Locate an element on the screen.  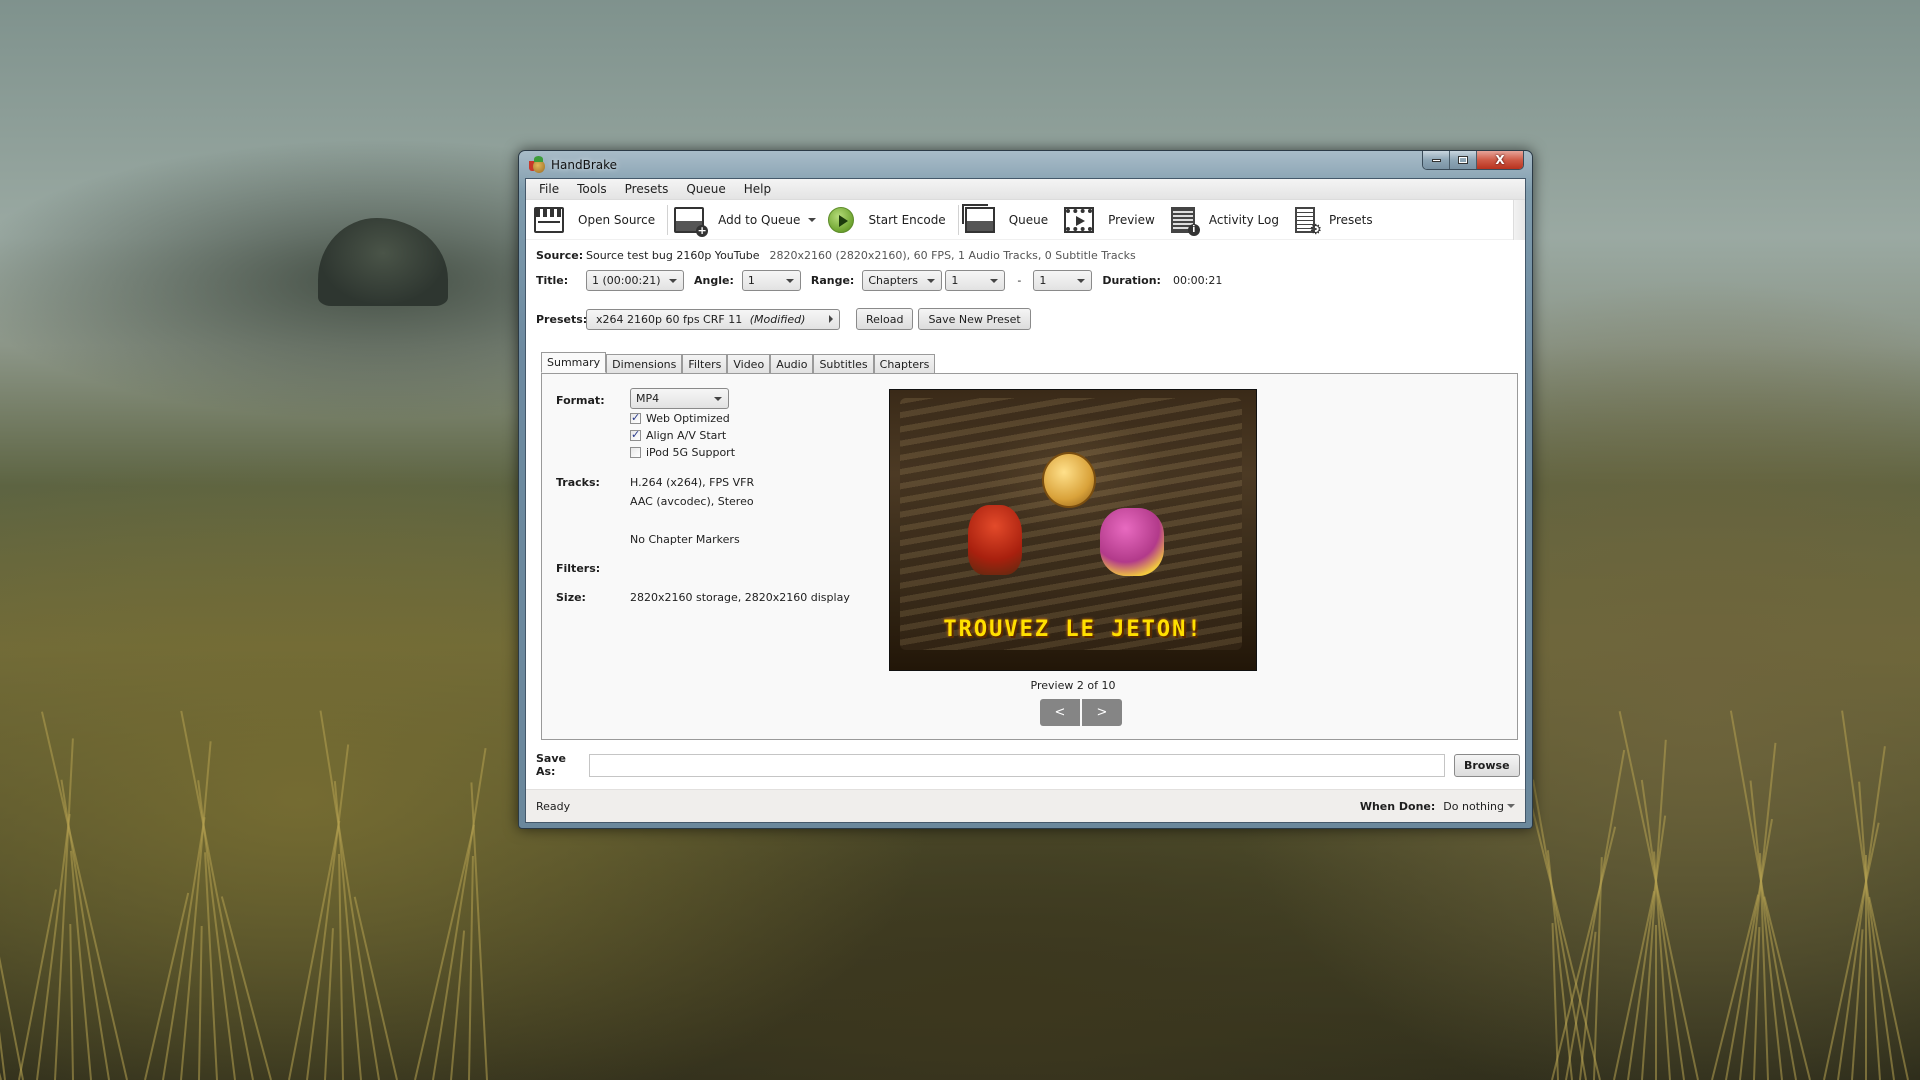
range-end-dropdown: 1 is located at coordinates (1063, 280).